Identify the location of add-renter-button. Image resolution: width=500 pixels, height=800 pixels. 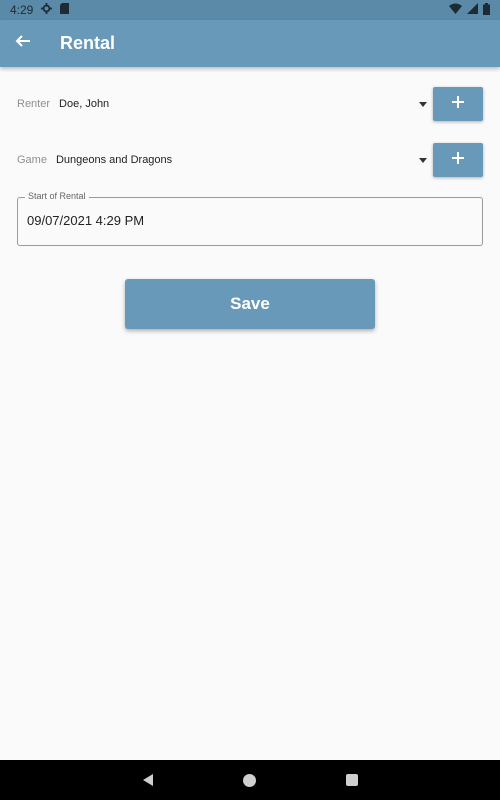
(458, 104).